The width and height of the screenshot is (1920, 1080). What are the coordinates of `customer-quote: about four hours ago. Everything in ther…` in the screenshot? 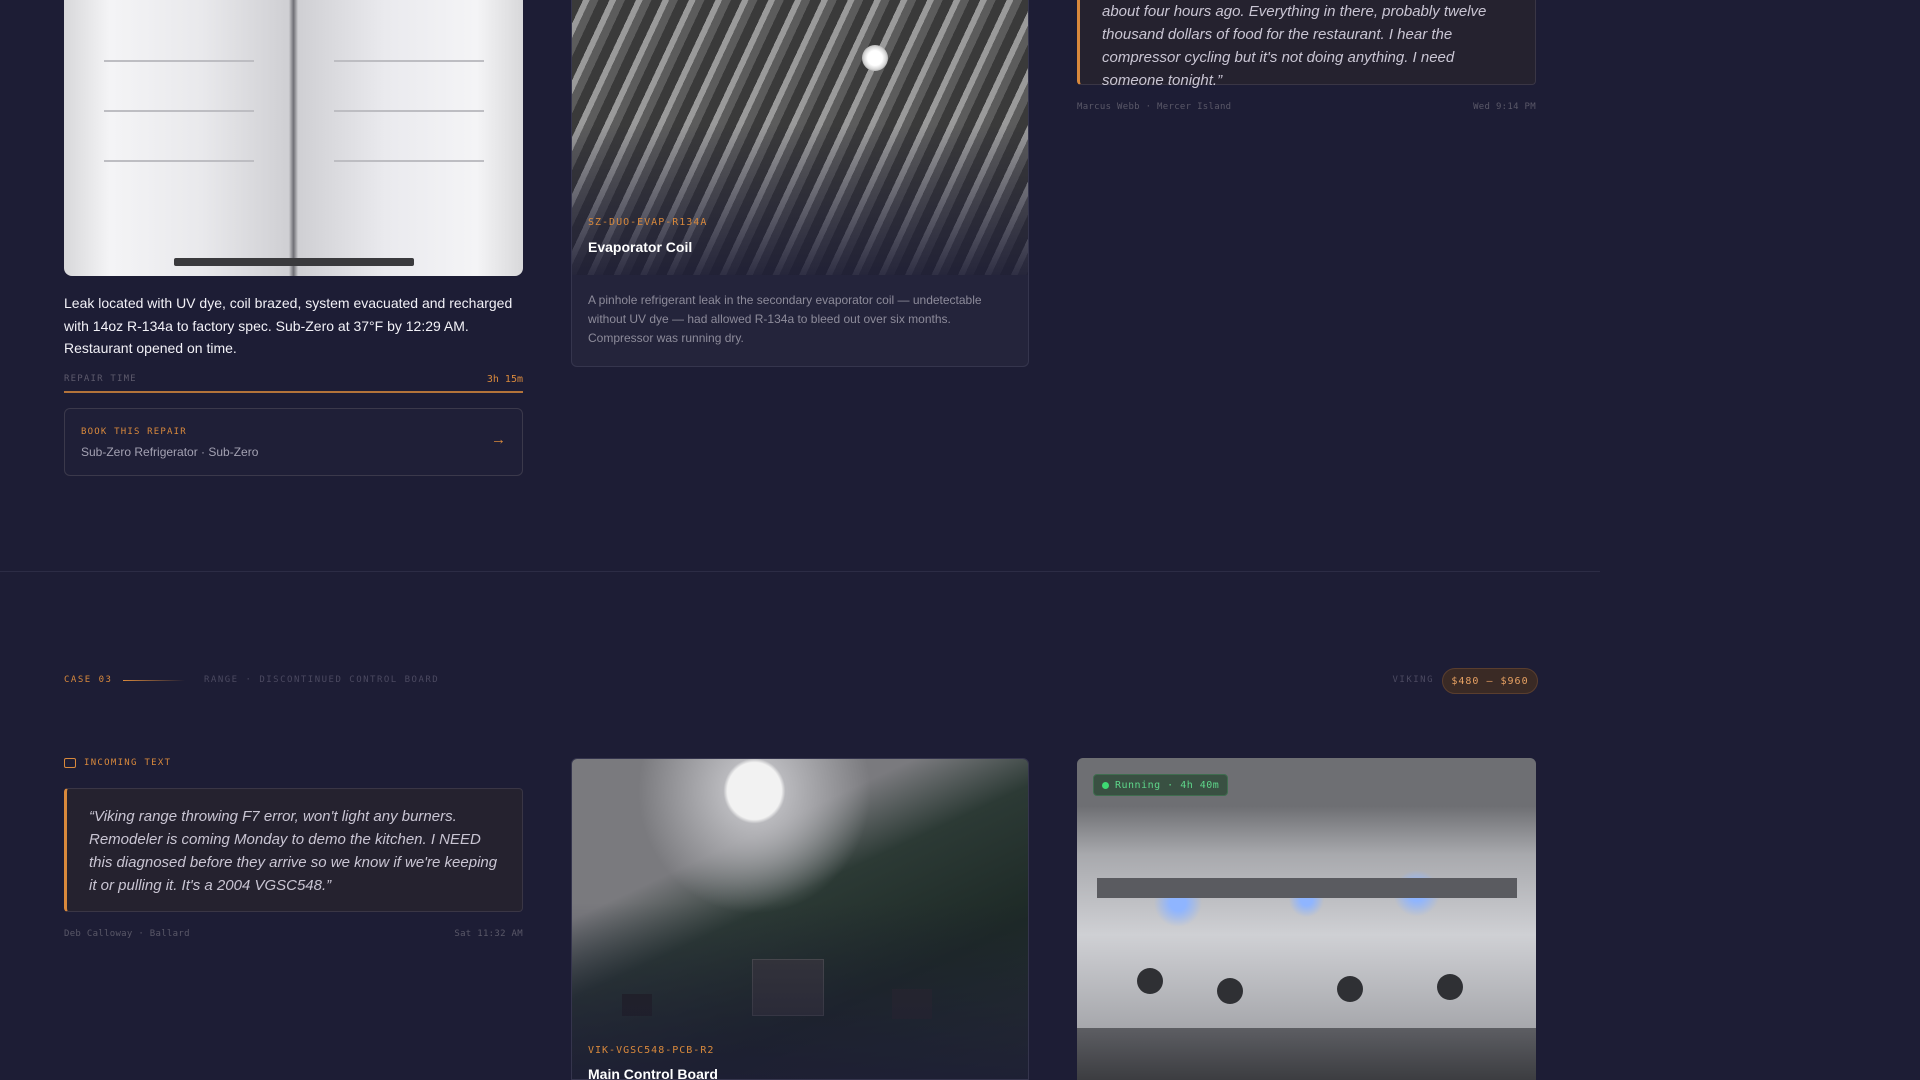 It's located at (1306, 44).